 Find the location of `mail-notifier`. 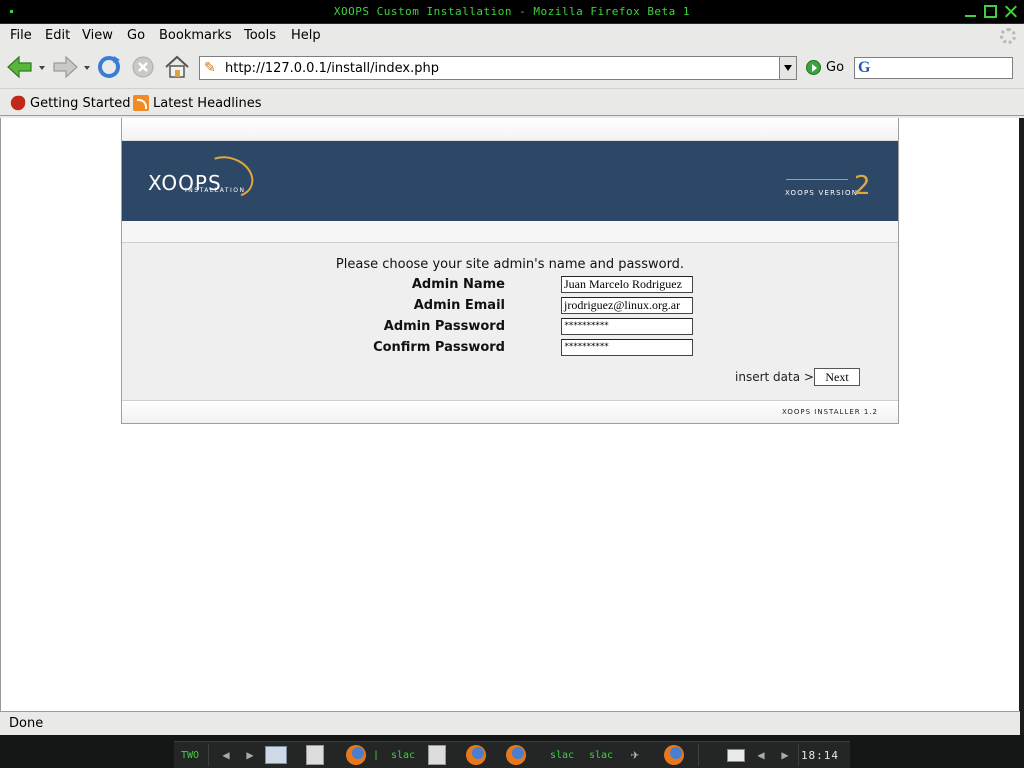

mail-notifier is located at coordinates (736, 755).